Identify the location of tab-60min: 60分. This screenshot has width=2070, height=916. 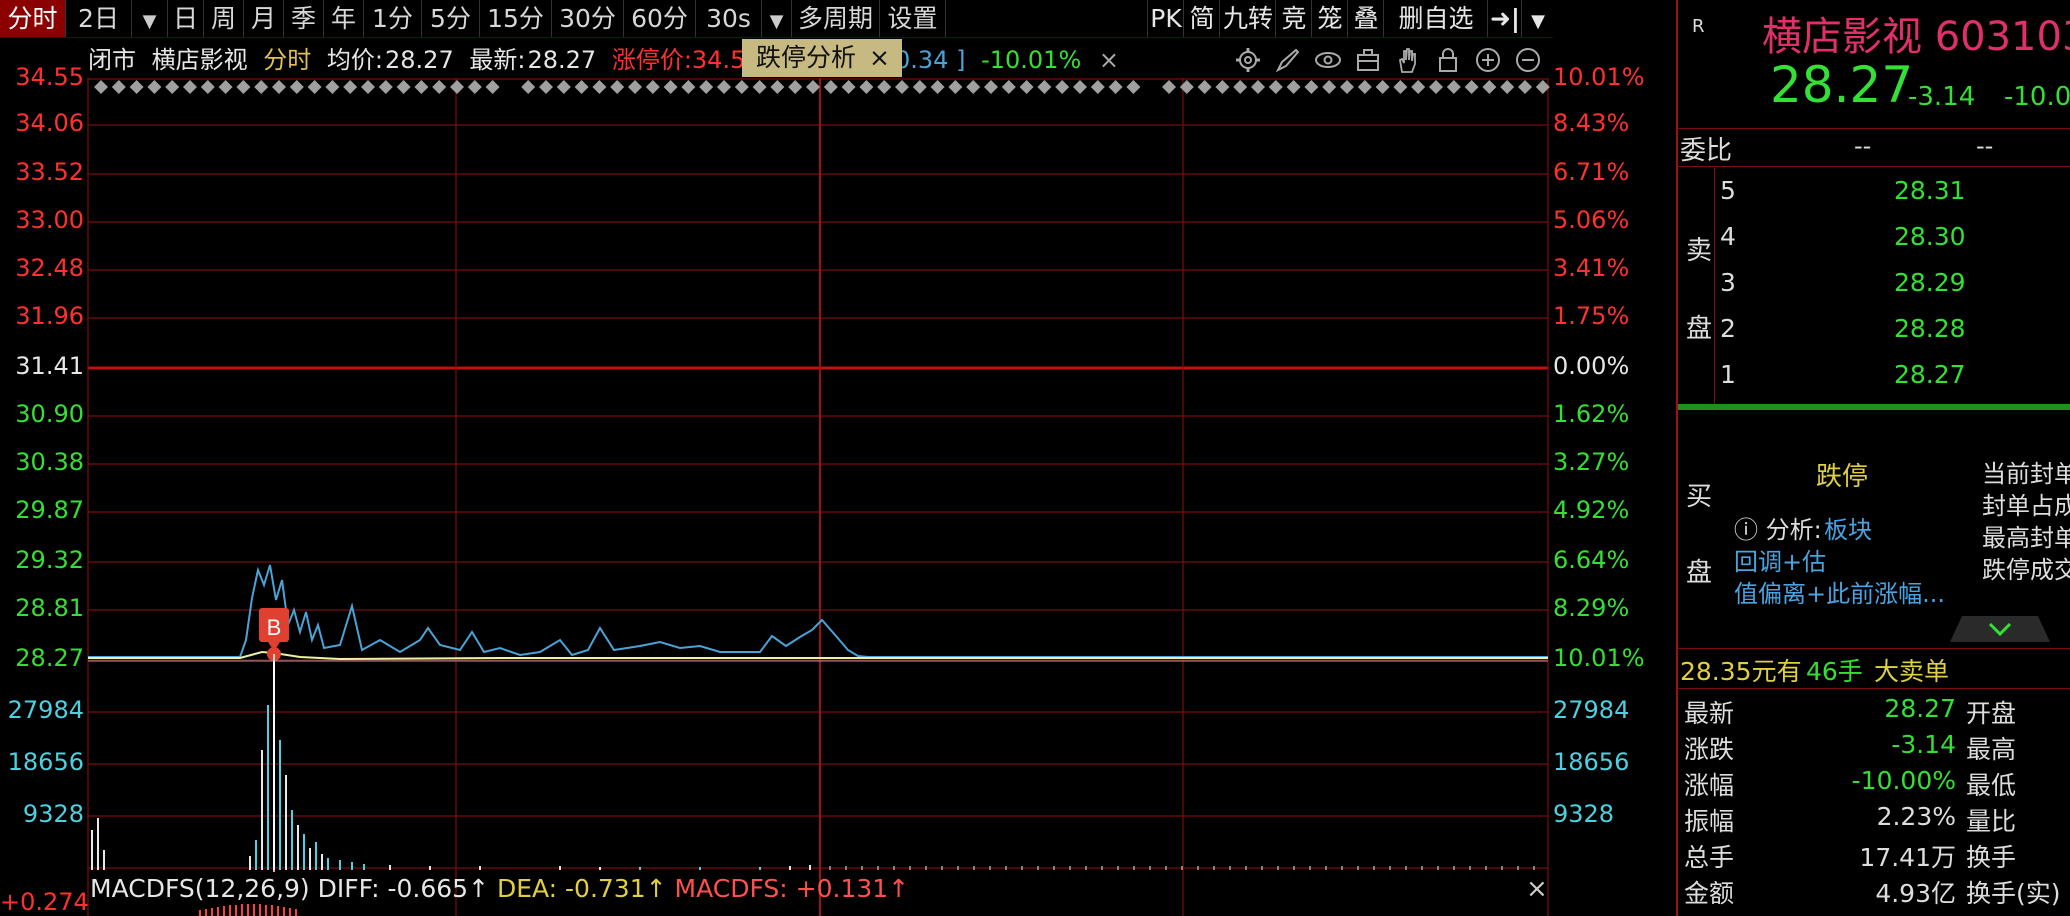
(660, 18).